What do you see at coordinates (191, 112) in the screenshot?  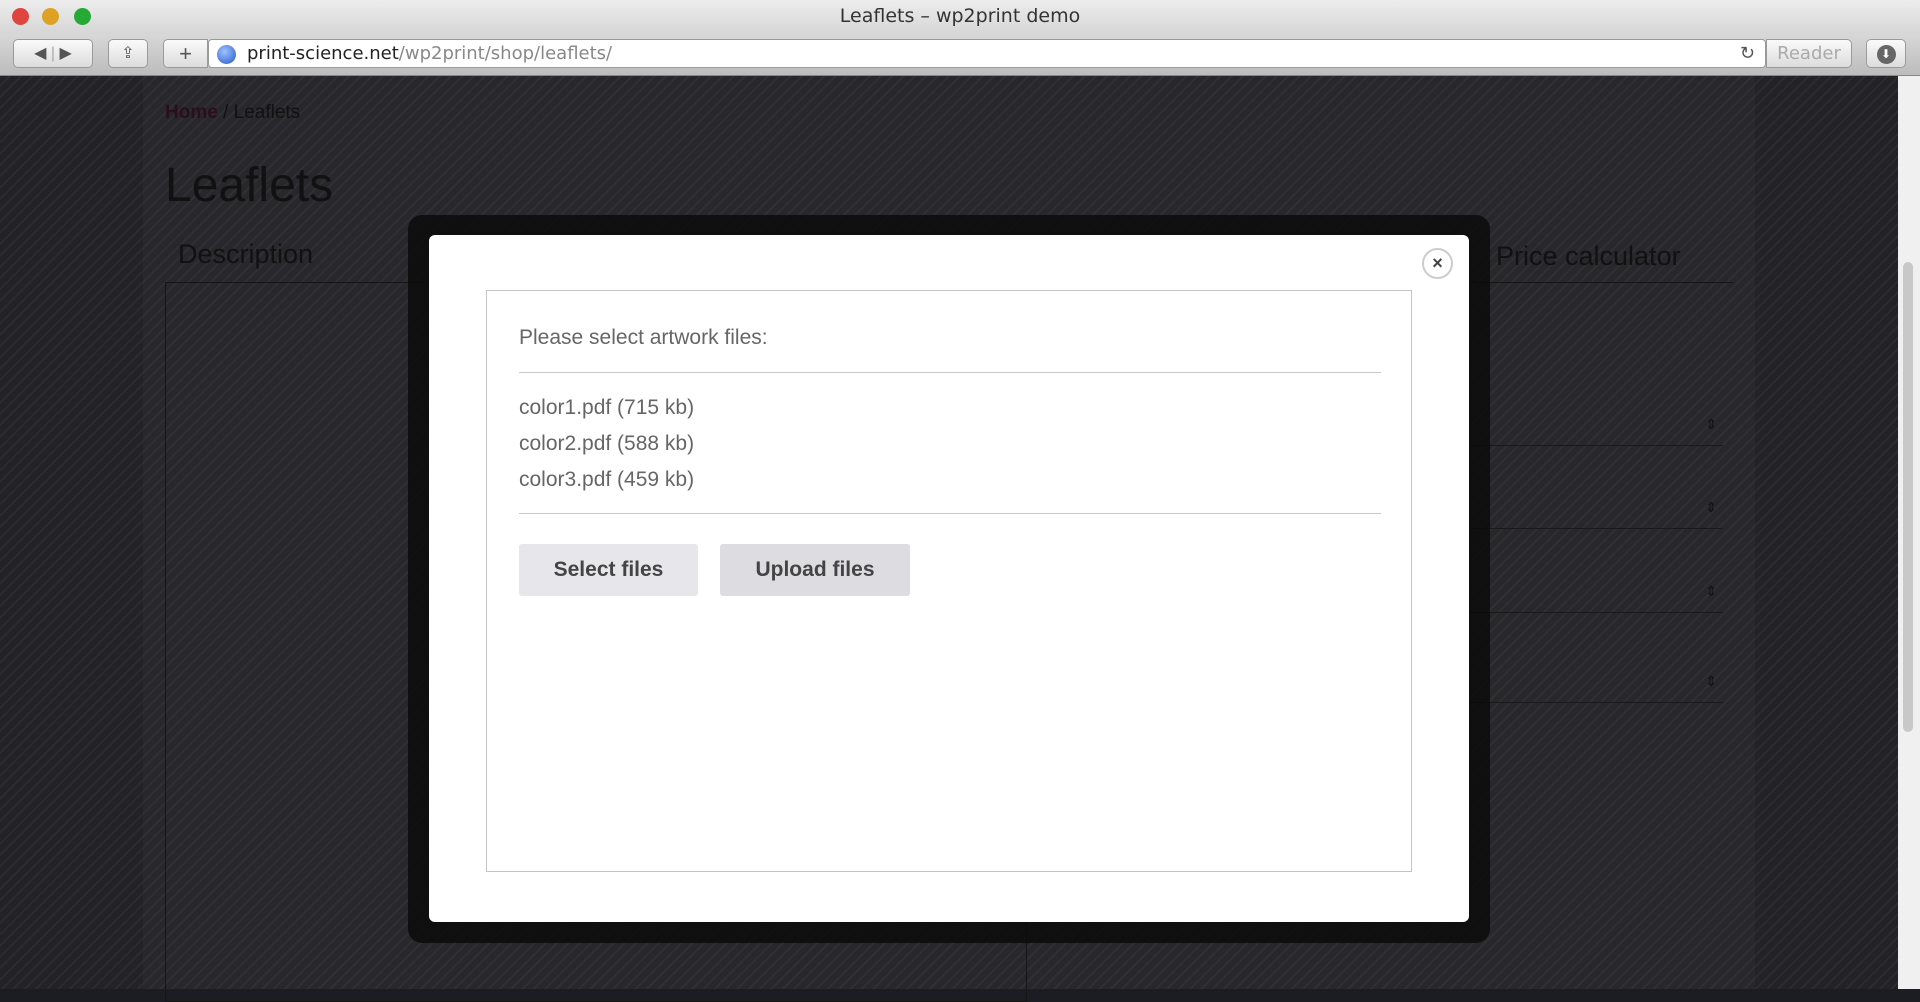 I see `breadcrumb-home: Home` at bounding box center [191, 112].